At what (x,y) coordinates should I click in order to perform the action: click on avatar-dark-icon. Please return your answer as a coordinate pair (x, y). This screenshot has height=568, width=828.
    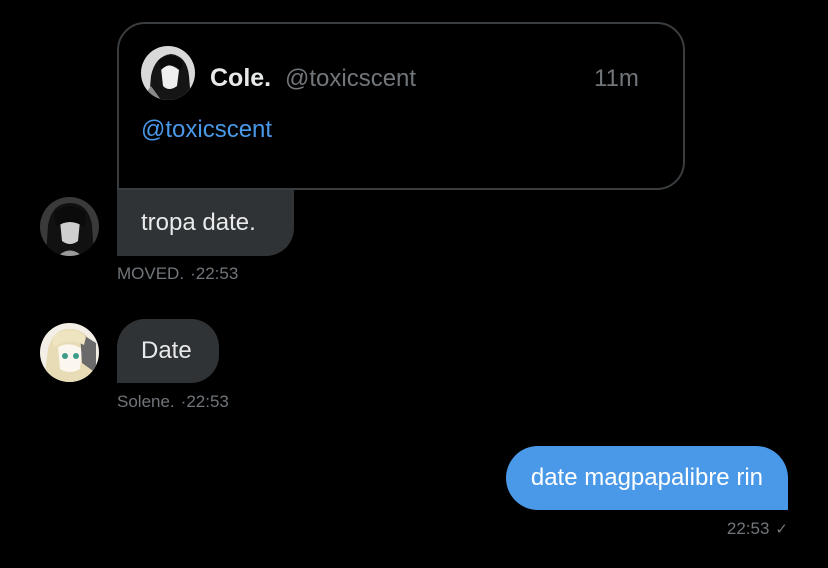
    Looking at the image, I should click on (168, 73).